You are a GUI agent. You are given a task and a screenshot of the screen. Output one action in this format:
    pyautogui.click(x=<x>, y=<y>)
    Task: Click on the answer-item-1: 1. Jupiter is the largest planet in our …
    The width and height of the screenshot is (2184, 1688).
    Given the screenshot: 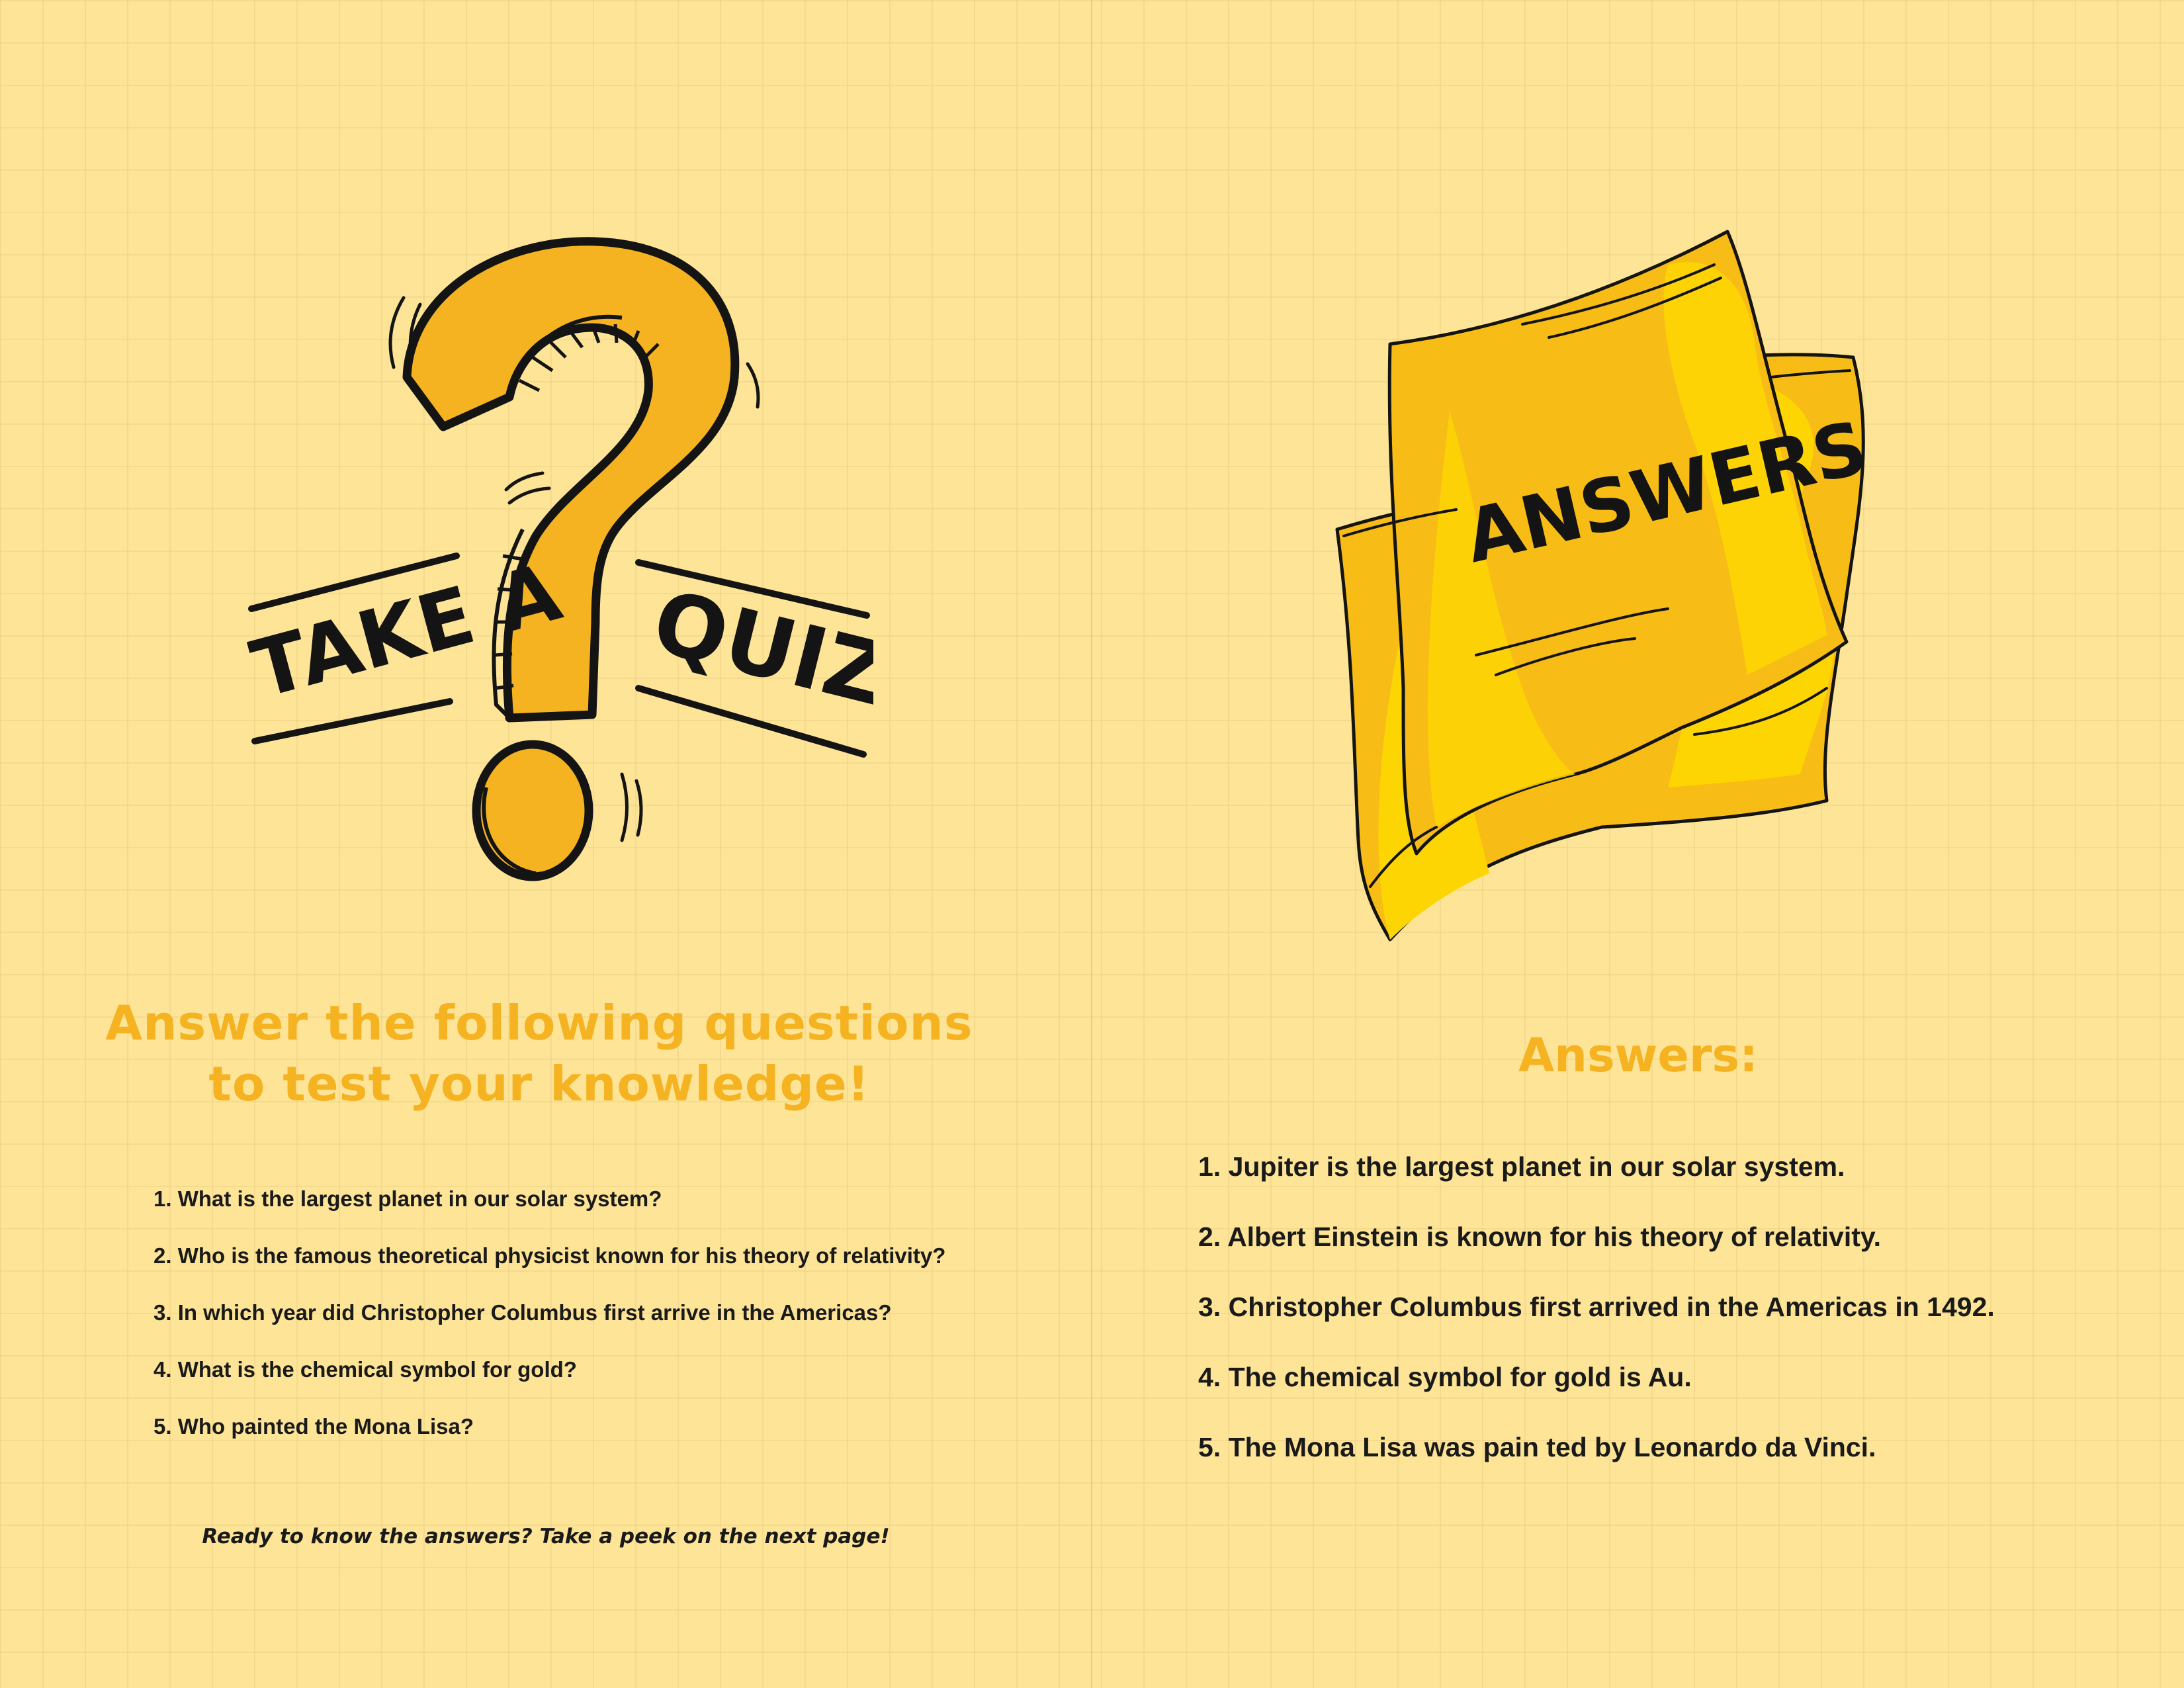 What is the action you would take?
    pyautogui.click(x=1521, y=1166)
    